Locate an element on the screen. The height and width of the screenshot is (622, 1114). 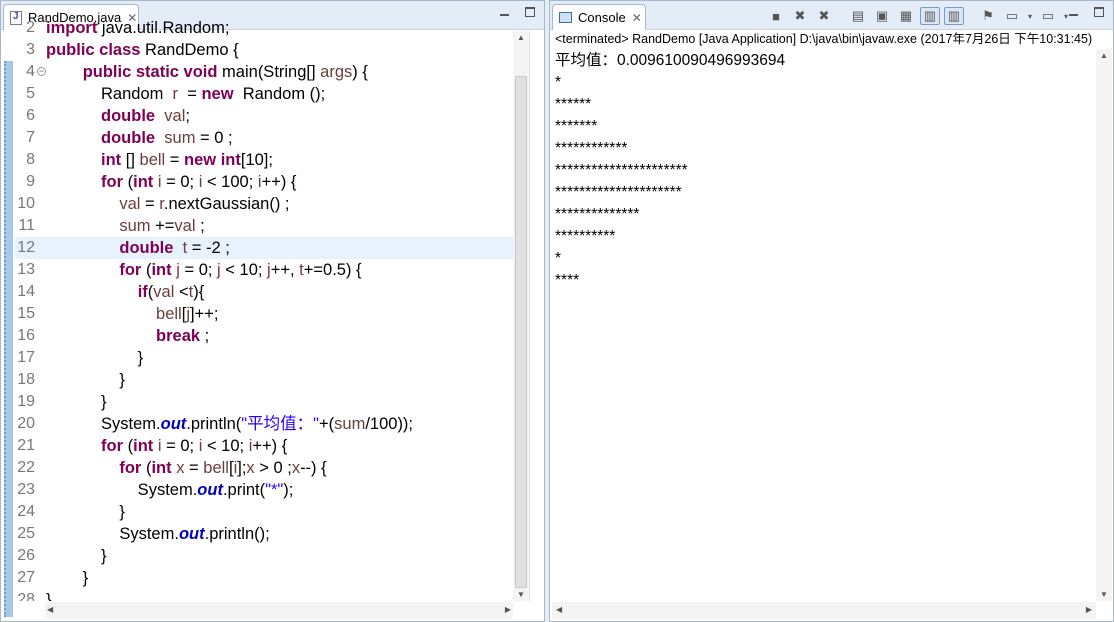
line-number: 19 is located at coordinates (26, 401).